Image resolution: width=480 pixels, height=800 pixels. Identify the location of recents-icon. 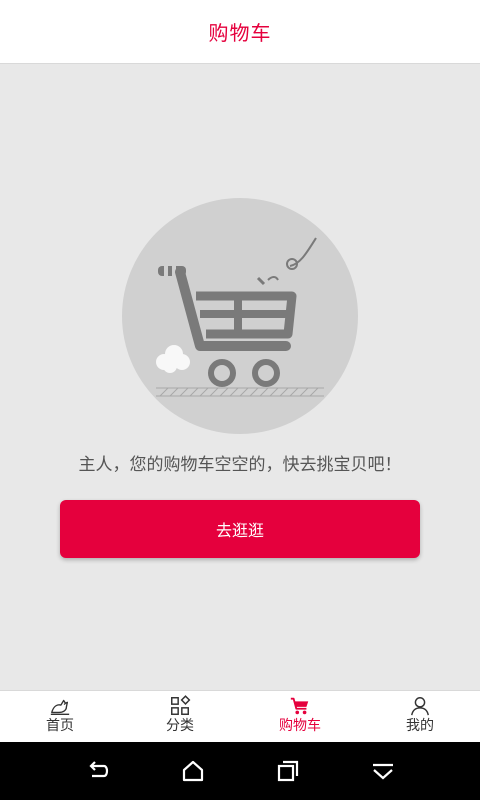
(287, 771).